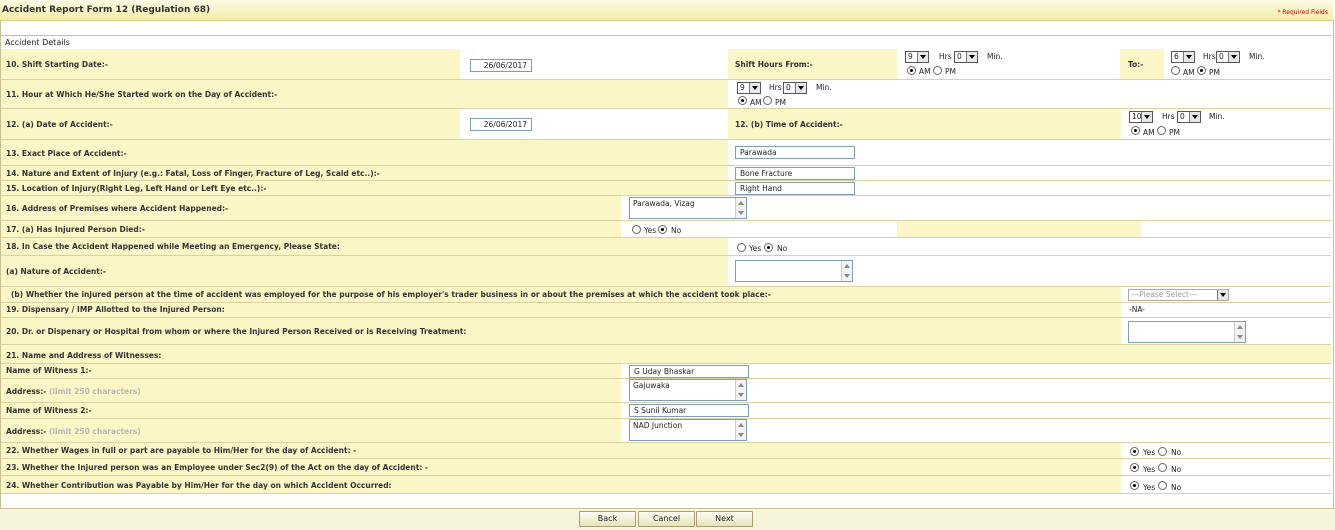 This screenshot has width=1335, height=530. What do you see at coordinates (1149, 487) in the screenshot?
I see `contribution-yes-label: Yes` at bounding box center [1149, 487].